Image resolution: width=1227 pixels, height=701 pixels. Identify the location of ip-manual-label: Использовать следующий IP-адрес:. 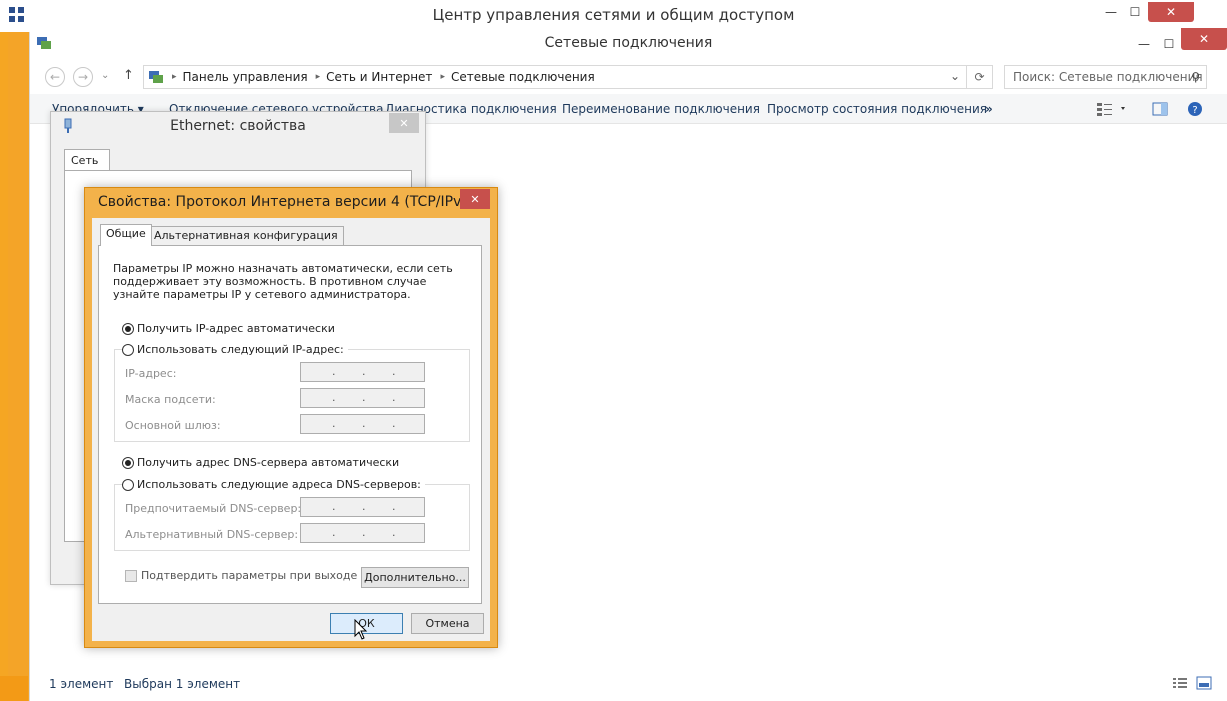
(240, 349).